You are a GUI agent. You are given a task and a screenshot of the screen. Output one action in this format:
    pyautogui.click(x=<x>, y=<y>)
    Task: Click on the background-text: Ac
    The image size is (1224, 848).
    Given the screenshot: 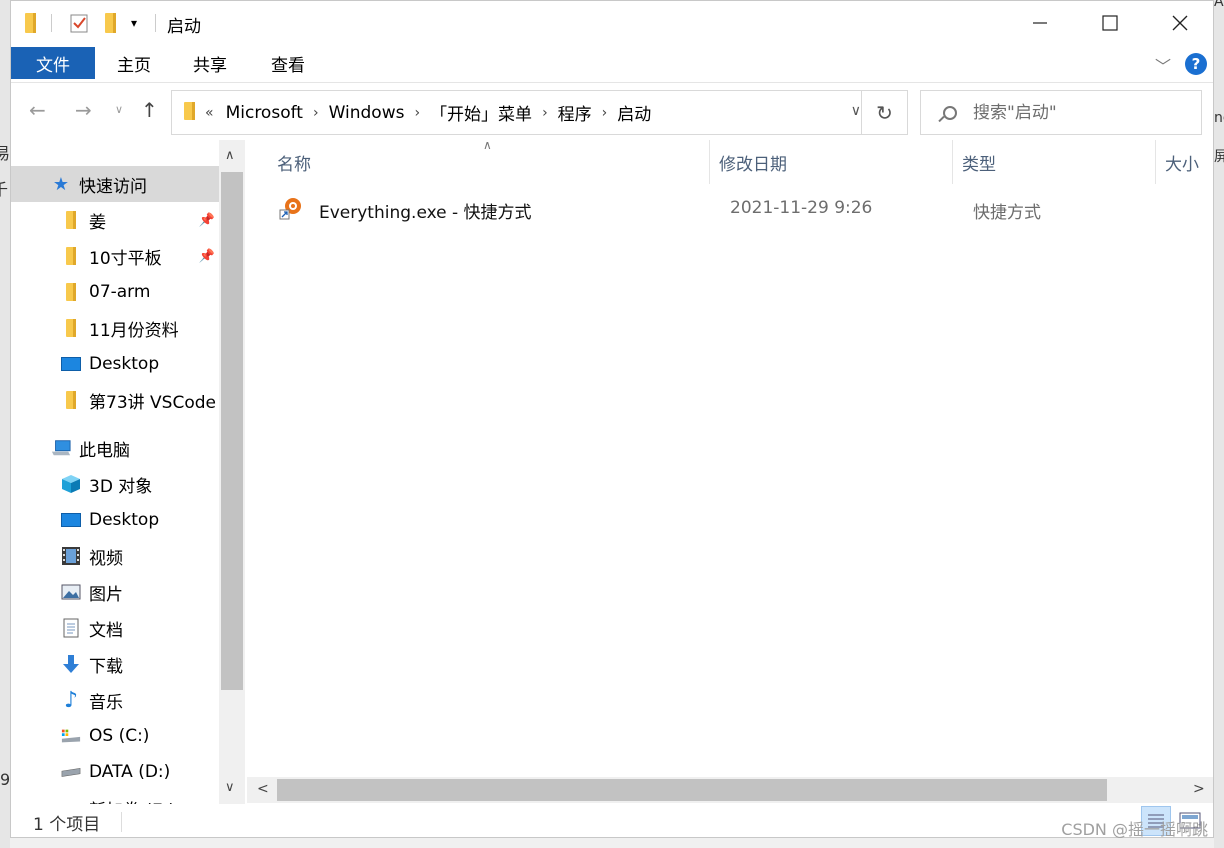 What is the action you would take?
    pyautogui.click(x=1219, y=5)
    